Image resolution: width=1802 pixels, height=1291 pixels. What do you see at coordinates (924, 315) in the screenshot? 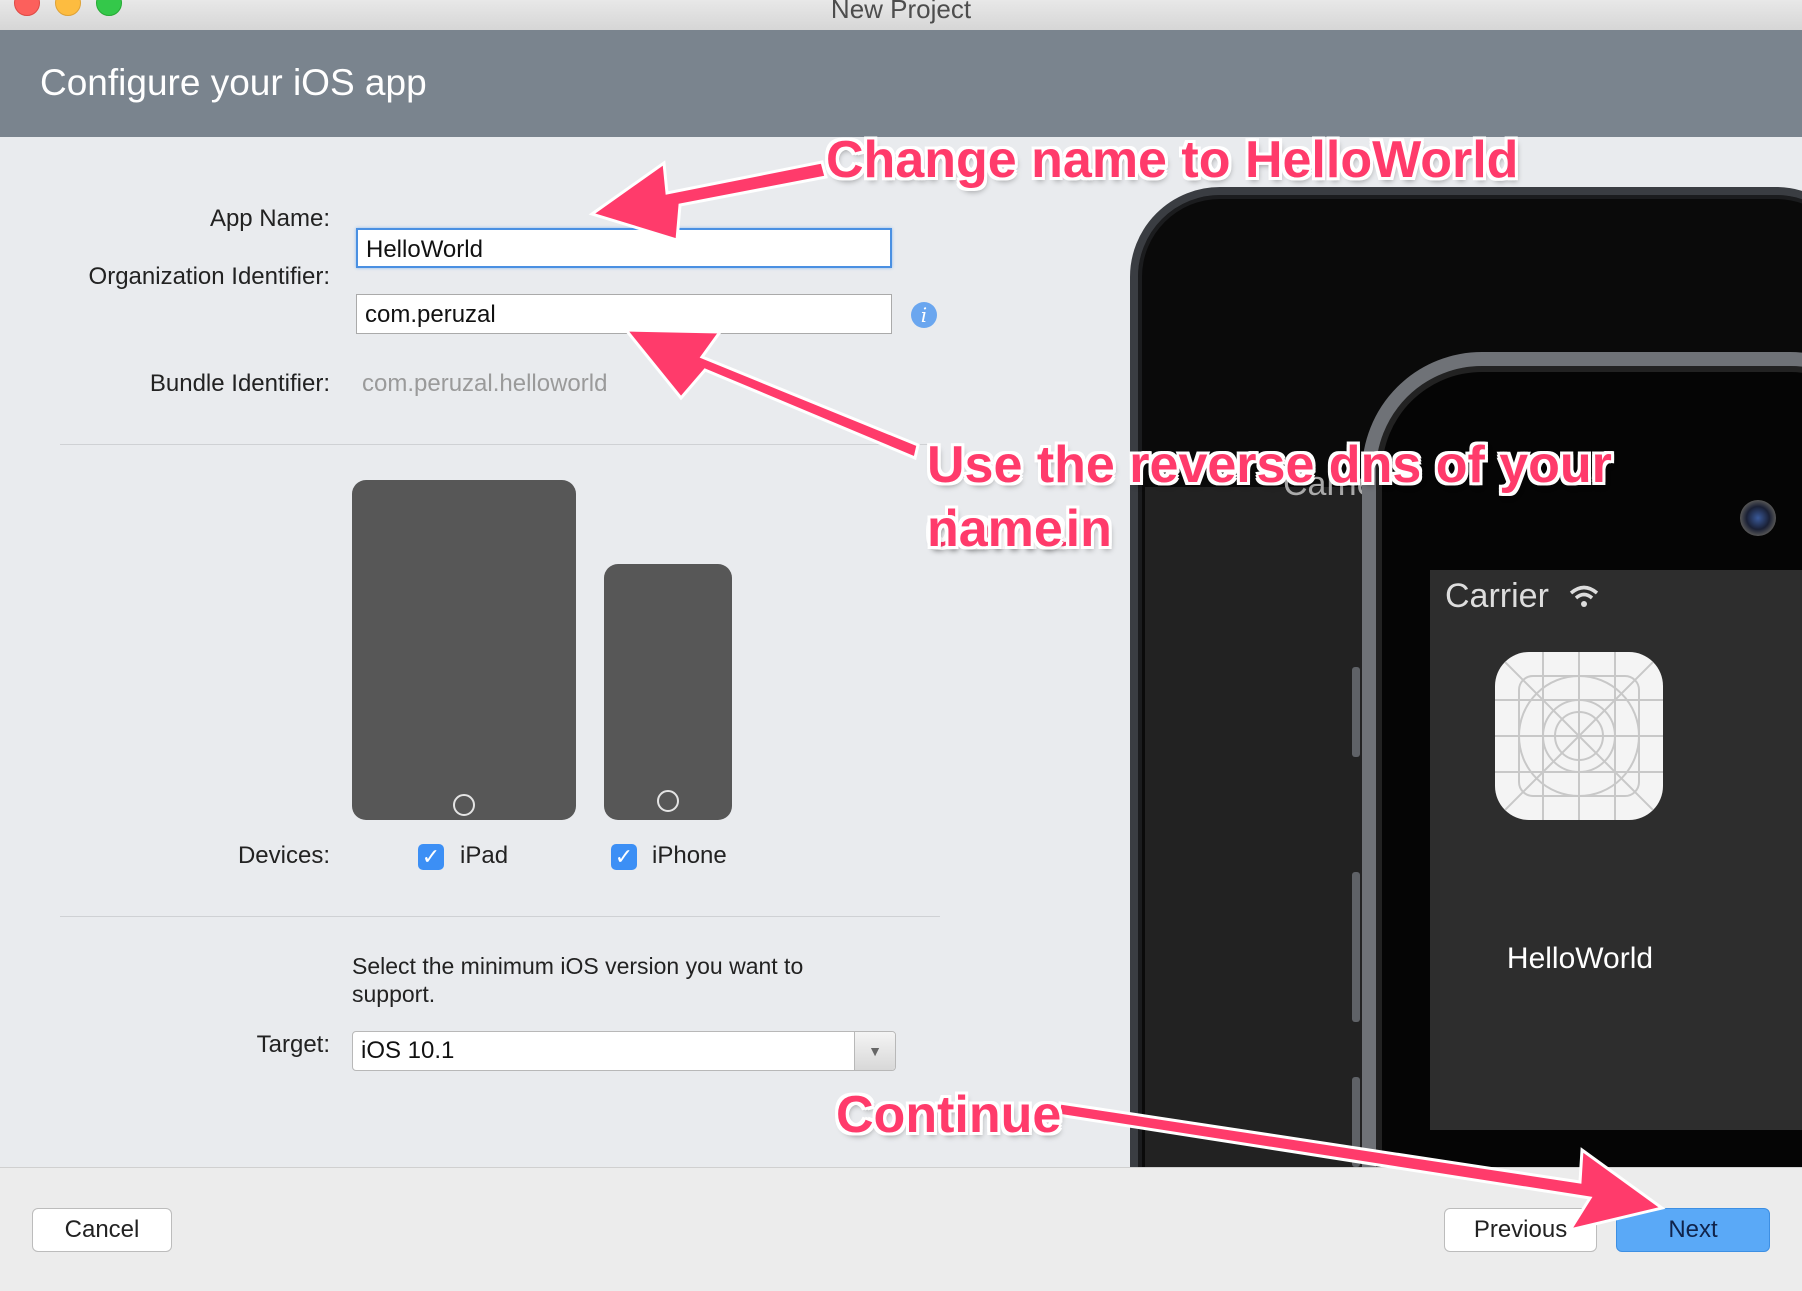
I see `info-icon: i` at bounding box center [924, 315].